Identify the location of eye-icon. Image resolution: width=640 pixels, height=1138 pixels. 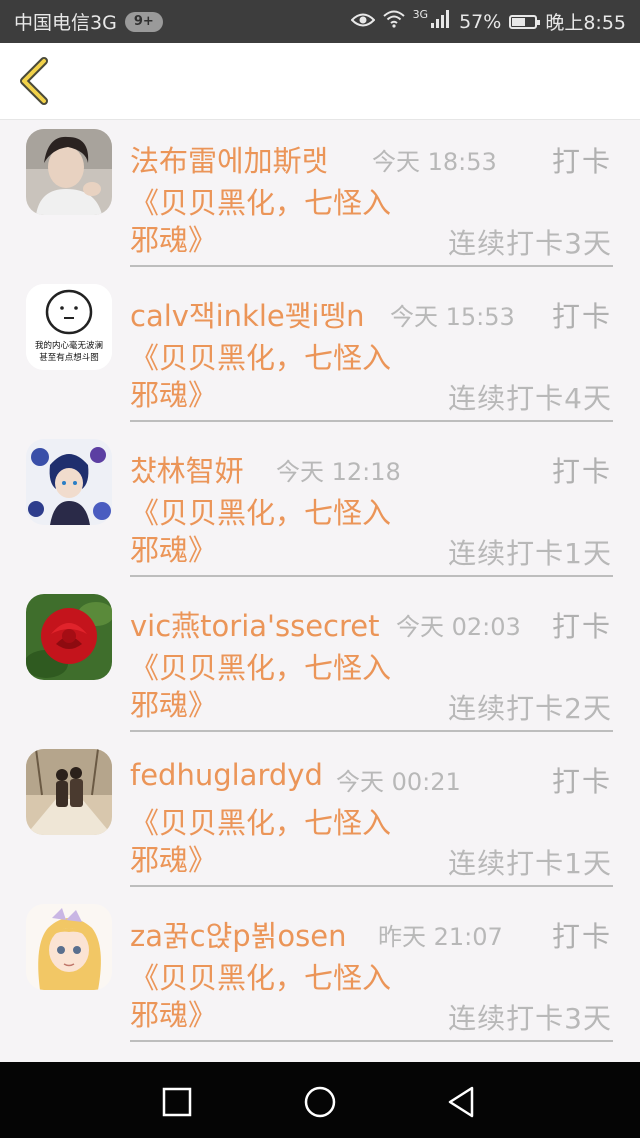
(362, 22).